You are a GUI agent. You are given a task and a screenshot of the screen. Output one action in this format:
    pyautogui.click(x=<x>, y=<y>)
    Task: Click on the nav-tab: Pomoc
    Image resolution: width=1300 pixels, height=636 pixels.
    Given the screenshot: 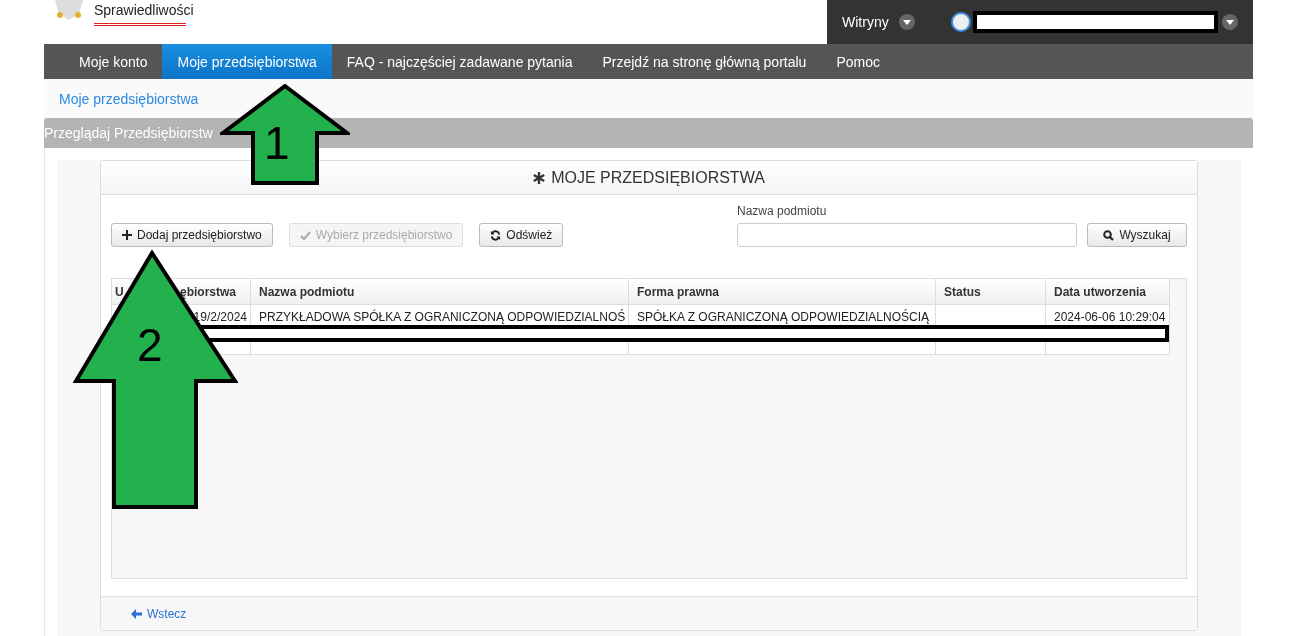 What is the action you would take?
    pyautogui.click(x=858, y=61)
    